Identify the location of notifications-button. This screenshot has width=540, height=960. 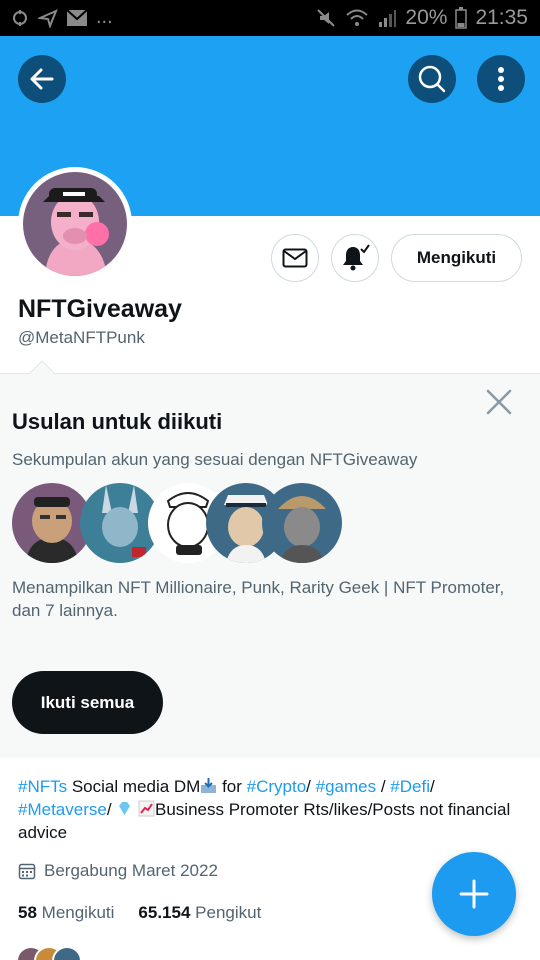
(355, 258).